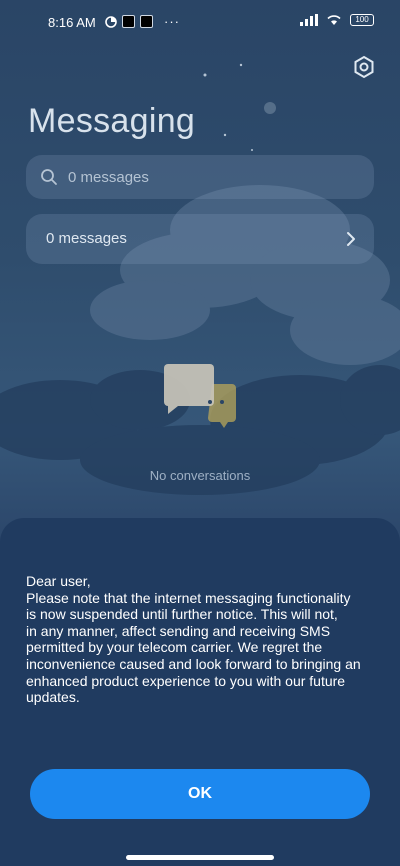 The height and width of the screenshot is (866, 400). Describe the element at coordinates (86, 238) in the screenshot. I see `messages-row-label: 0 messages` at that location.